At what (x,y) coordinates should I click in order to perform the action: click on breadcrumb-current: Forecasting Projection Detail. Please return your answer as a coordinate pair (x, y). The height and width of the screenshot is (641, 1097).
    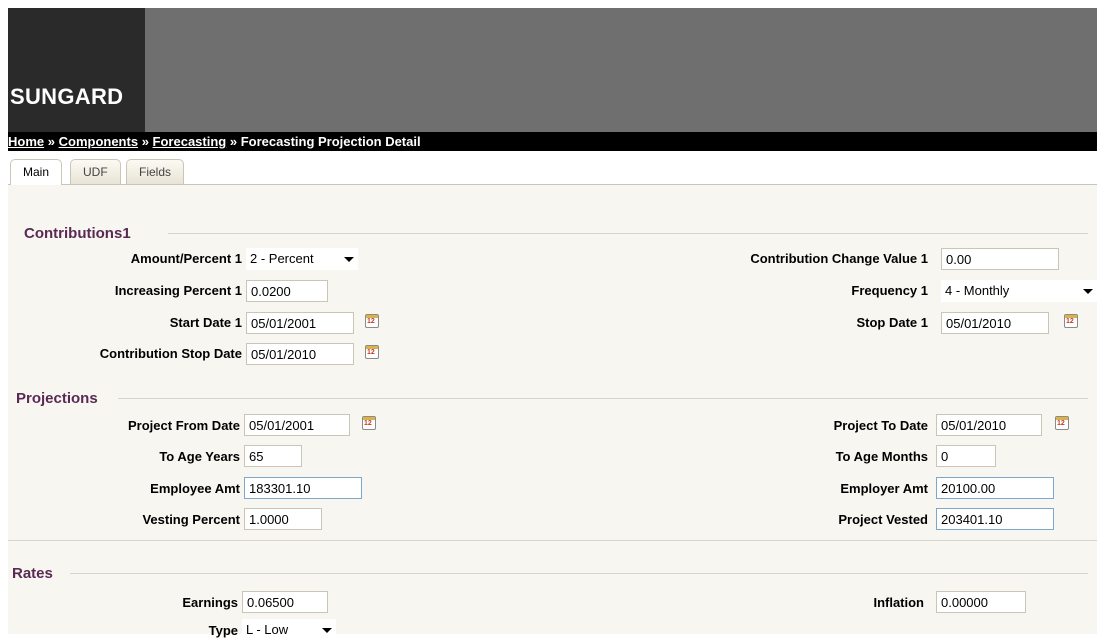
    Looking at the image, I should click on (330, 141).